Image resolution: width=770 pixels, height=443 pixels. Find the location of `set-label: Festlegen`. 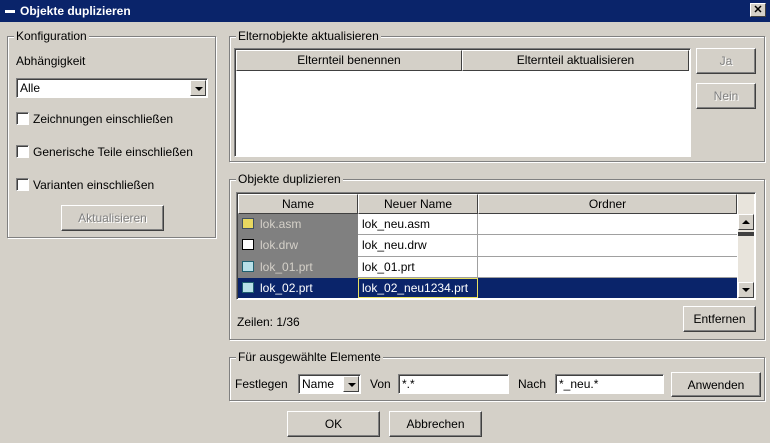

set-label: Festlegen is located at coordinates (261, 384).